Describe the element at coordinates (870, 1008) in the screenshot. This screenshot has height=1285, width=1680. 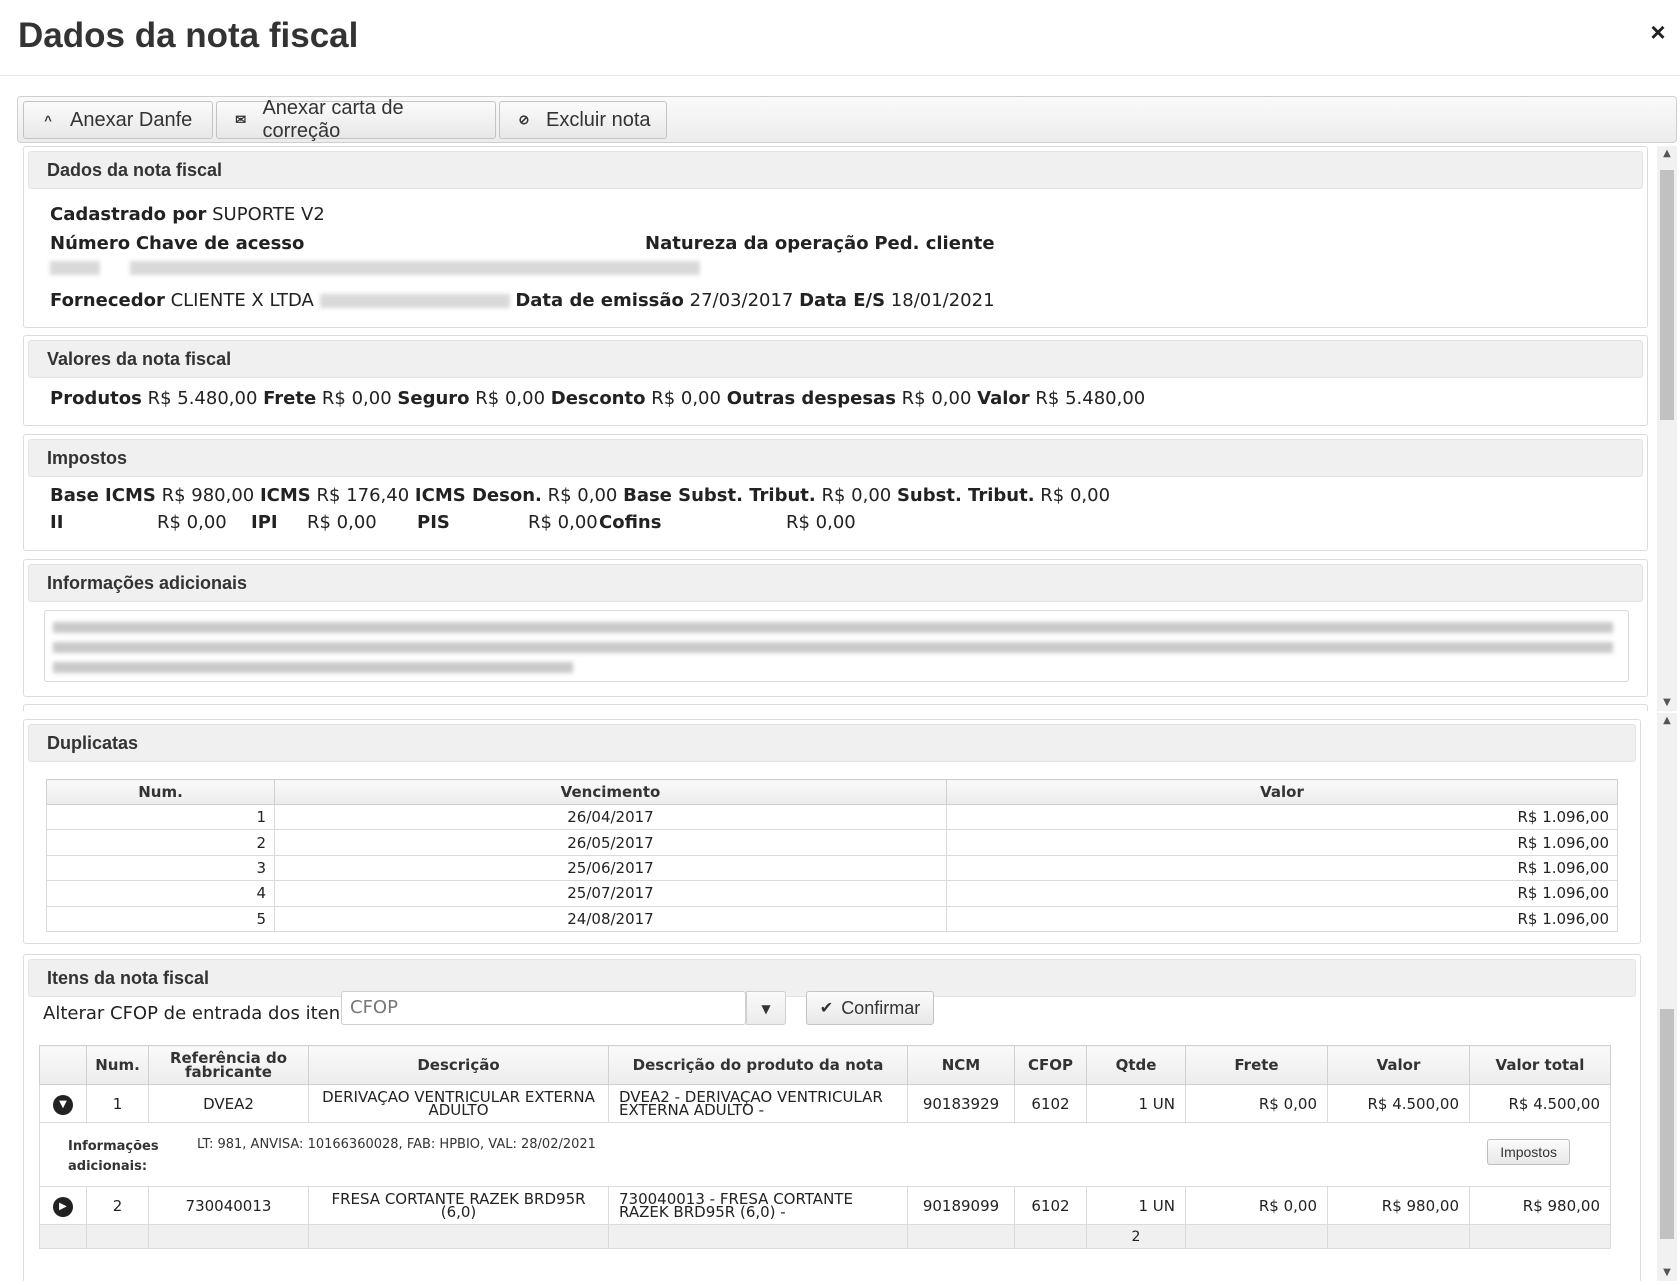
I see `confirmar-button: ✔ Confirmar` at that location.